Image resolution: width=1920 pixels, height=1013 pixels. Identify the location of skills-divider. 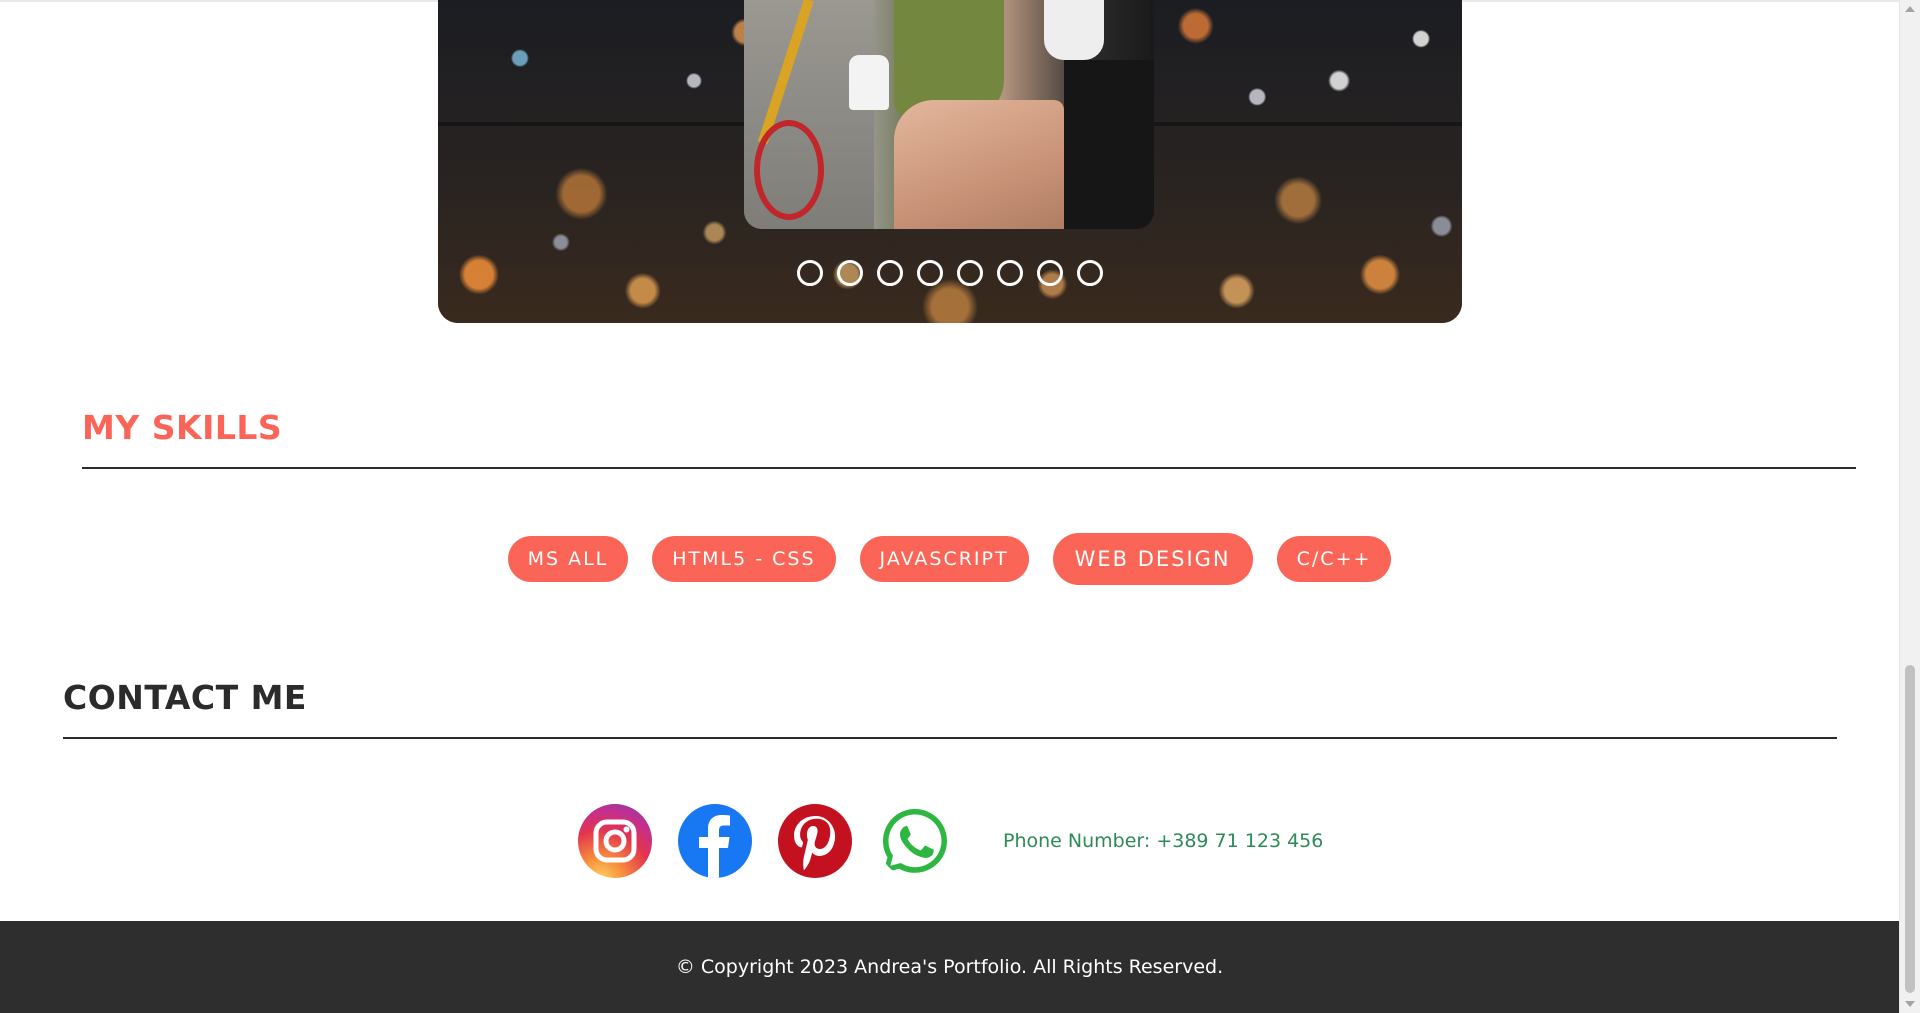
(969, 468).